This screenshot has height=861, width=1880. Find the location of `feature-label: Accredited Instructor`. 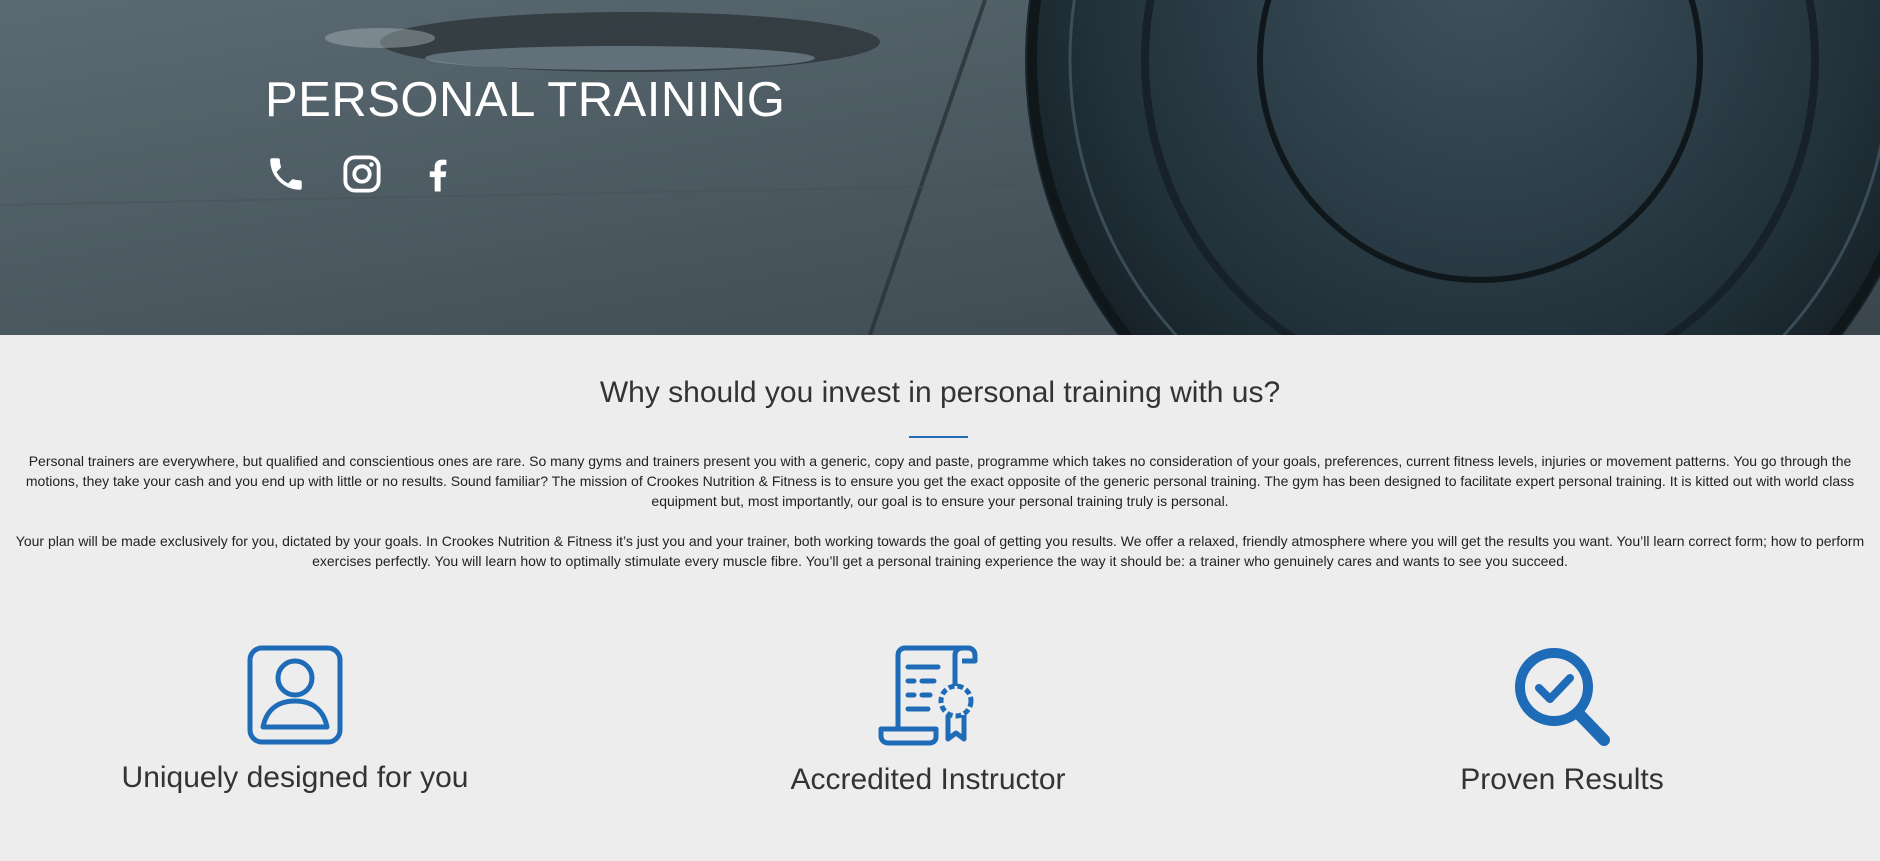

feature-label: Accredited Instructor is located at coordinates (928, 779).